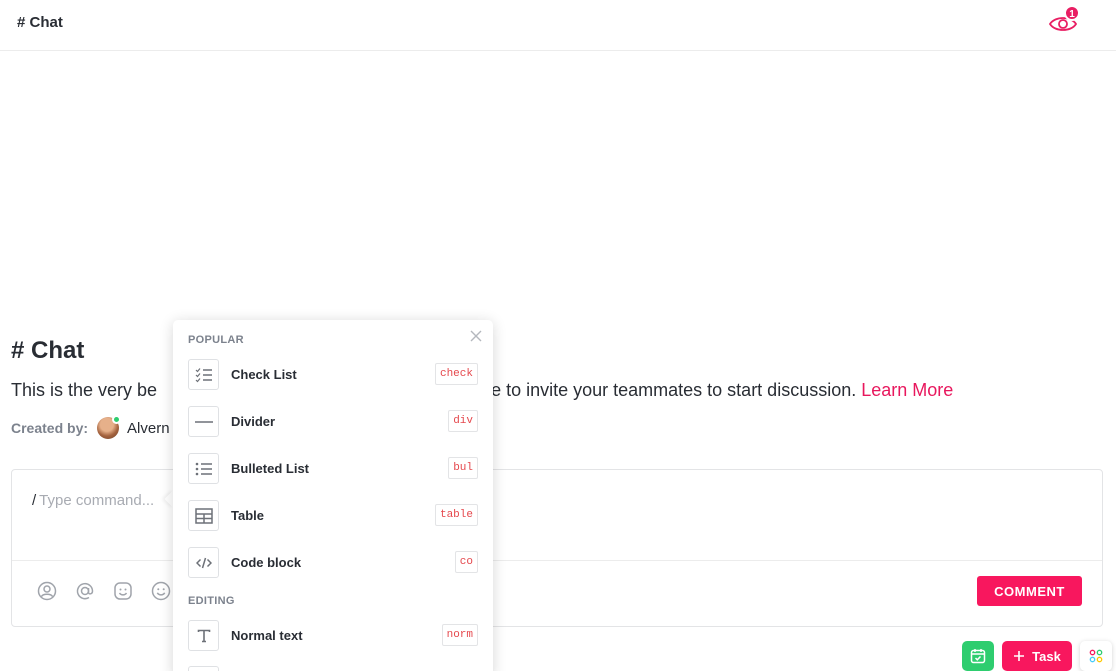  I want to click on description-text-start: This is the very be, so click(84, 390).